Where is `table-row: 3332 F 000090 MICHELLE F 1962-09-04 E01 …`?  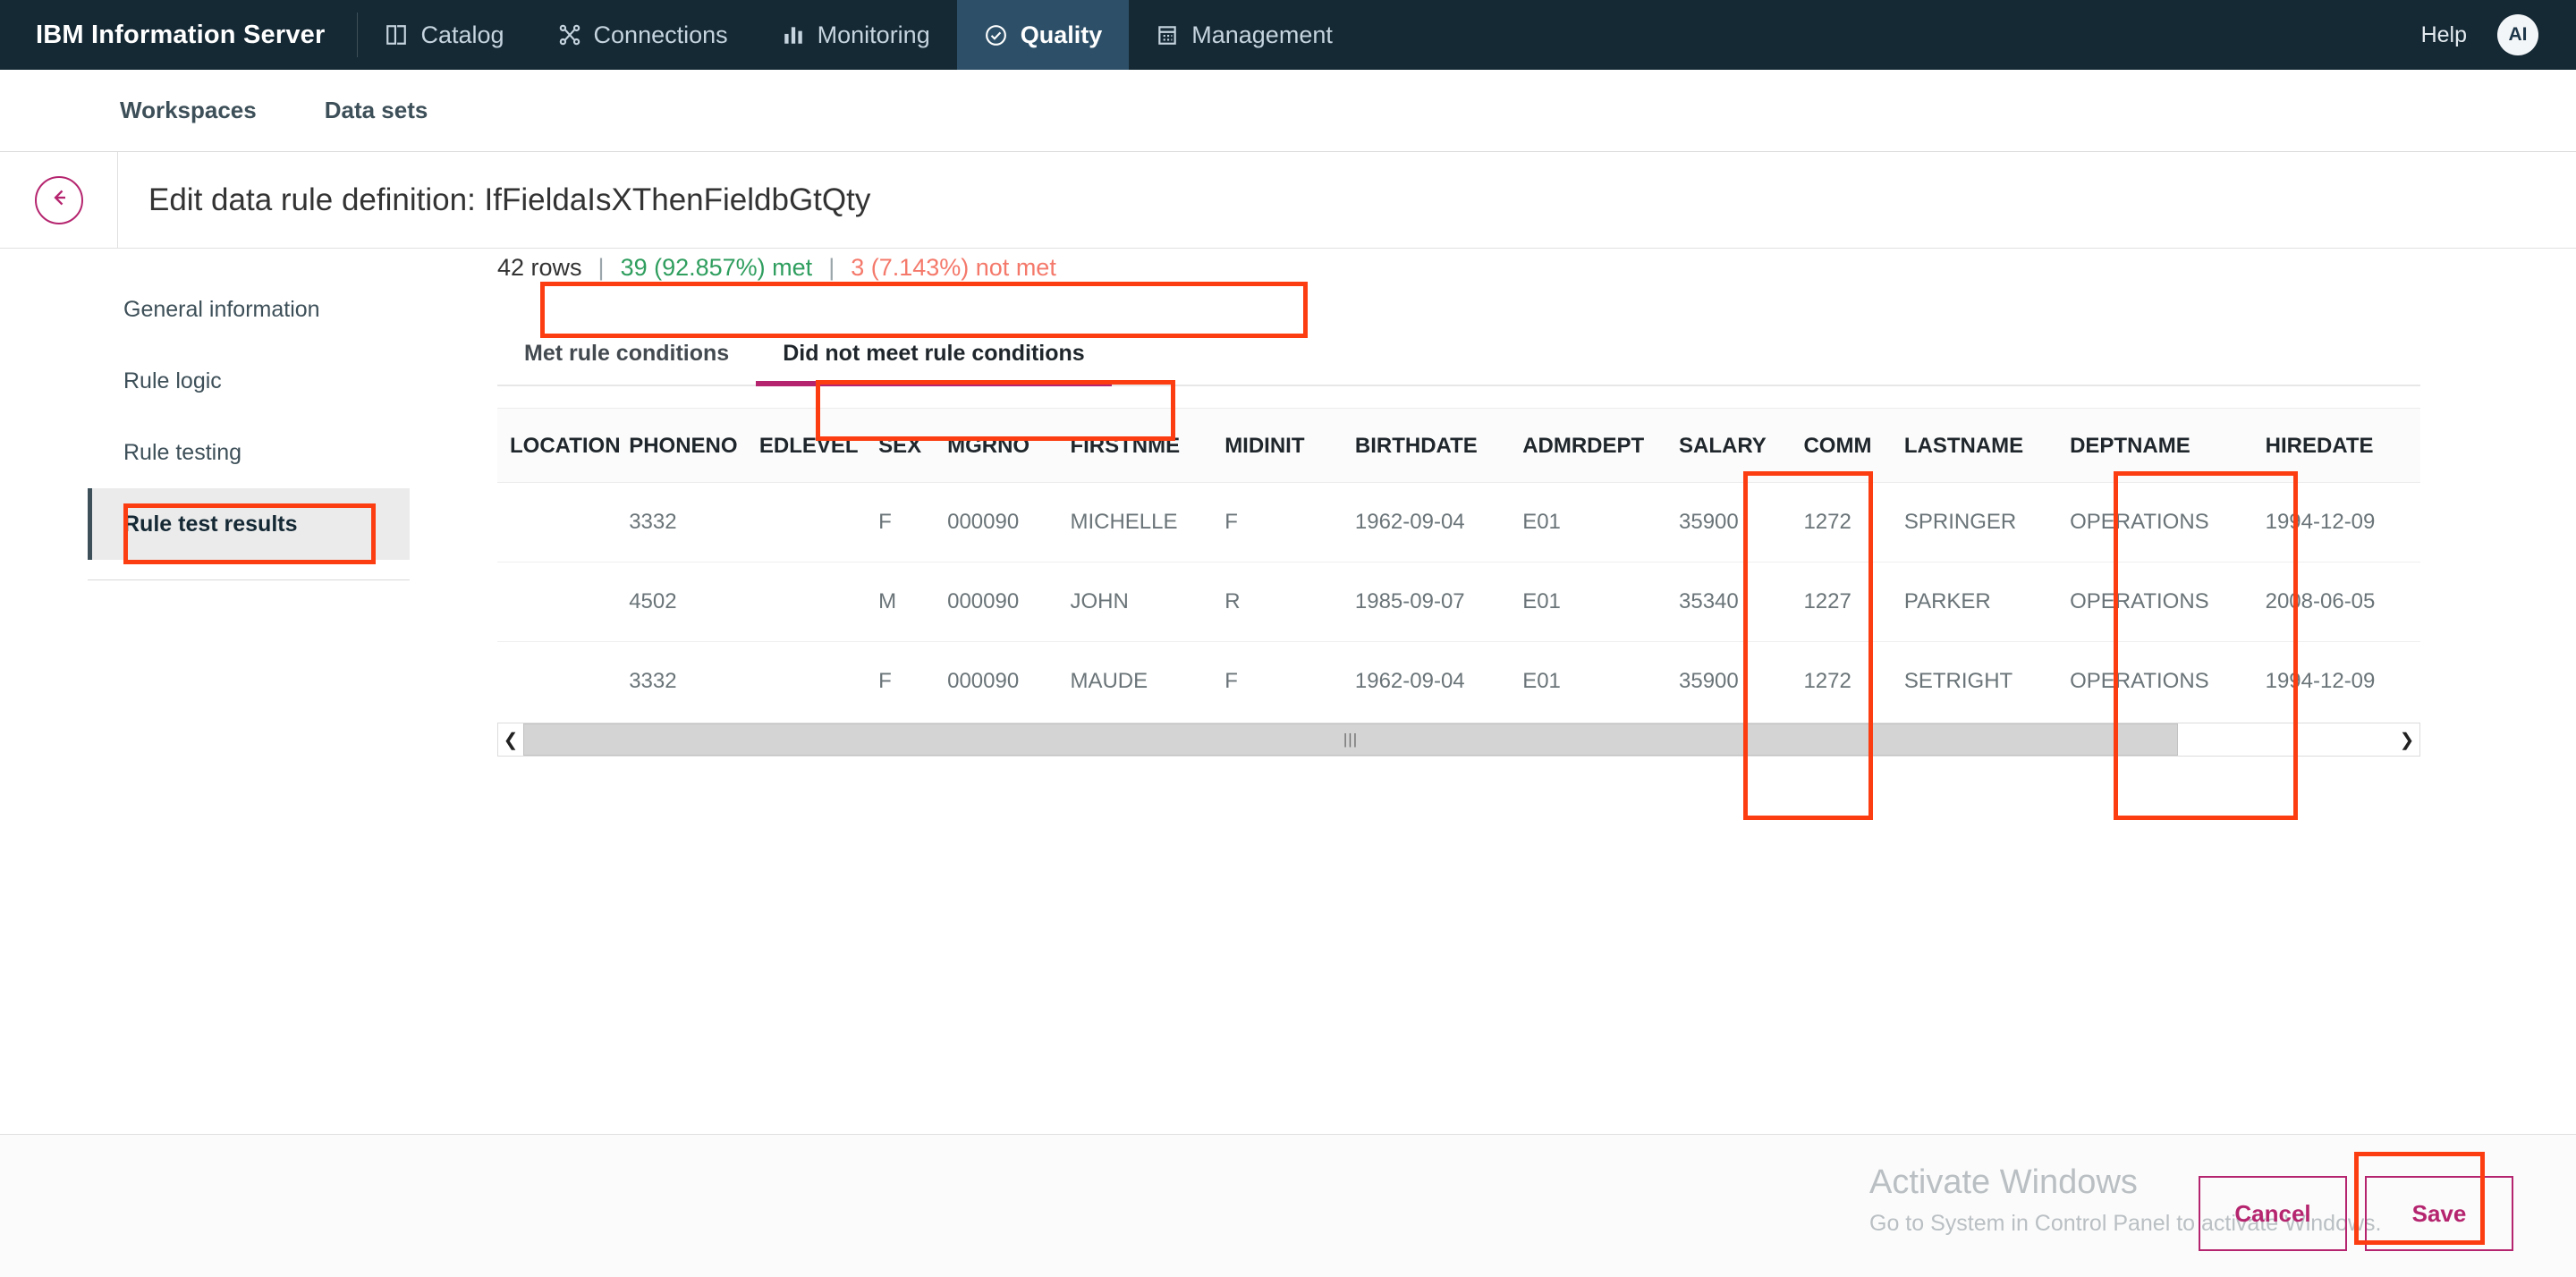 table-row: 3332 F 000090 MICHELLE F 1962-09-04 E01 … is located at coordinates (1458, 522).